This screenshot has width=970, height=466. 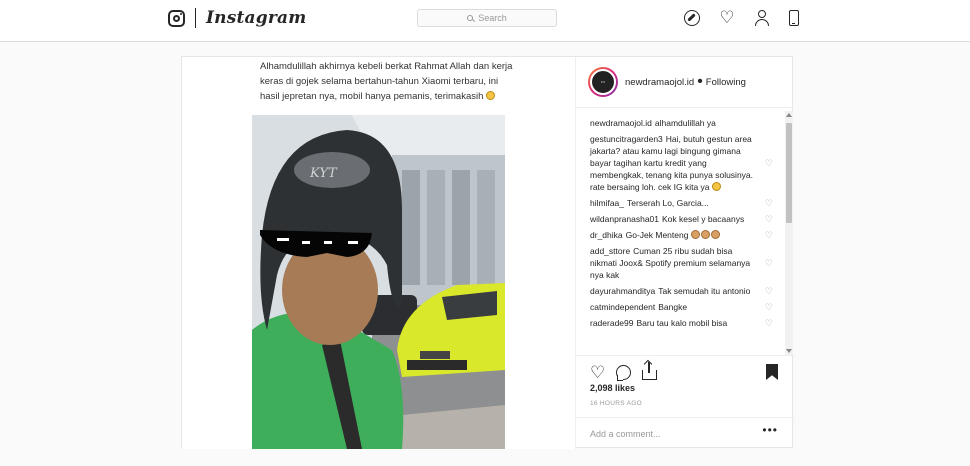 What do you see at coordinates (626, 139) in the screenshot?
I see `comment-user: gestuncitragarden3` at bounding box center [626, 139].